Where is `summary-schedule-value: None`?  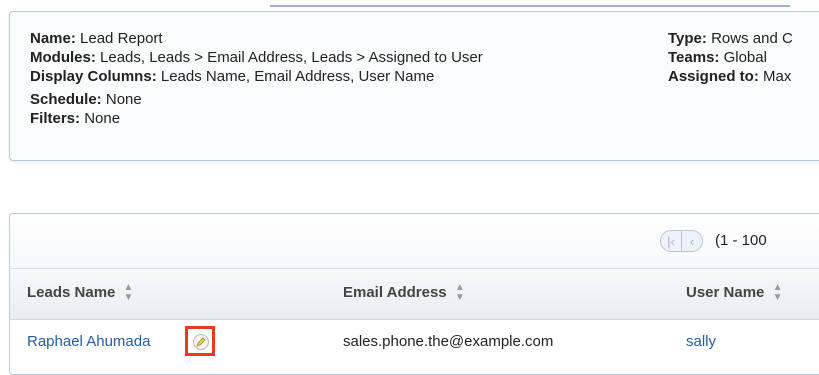 summary-schedule-value: None is located at coordinates (123, 99).